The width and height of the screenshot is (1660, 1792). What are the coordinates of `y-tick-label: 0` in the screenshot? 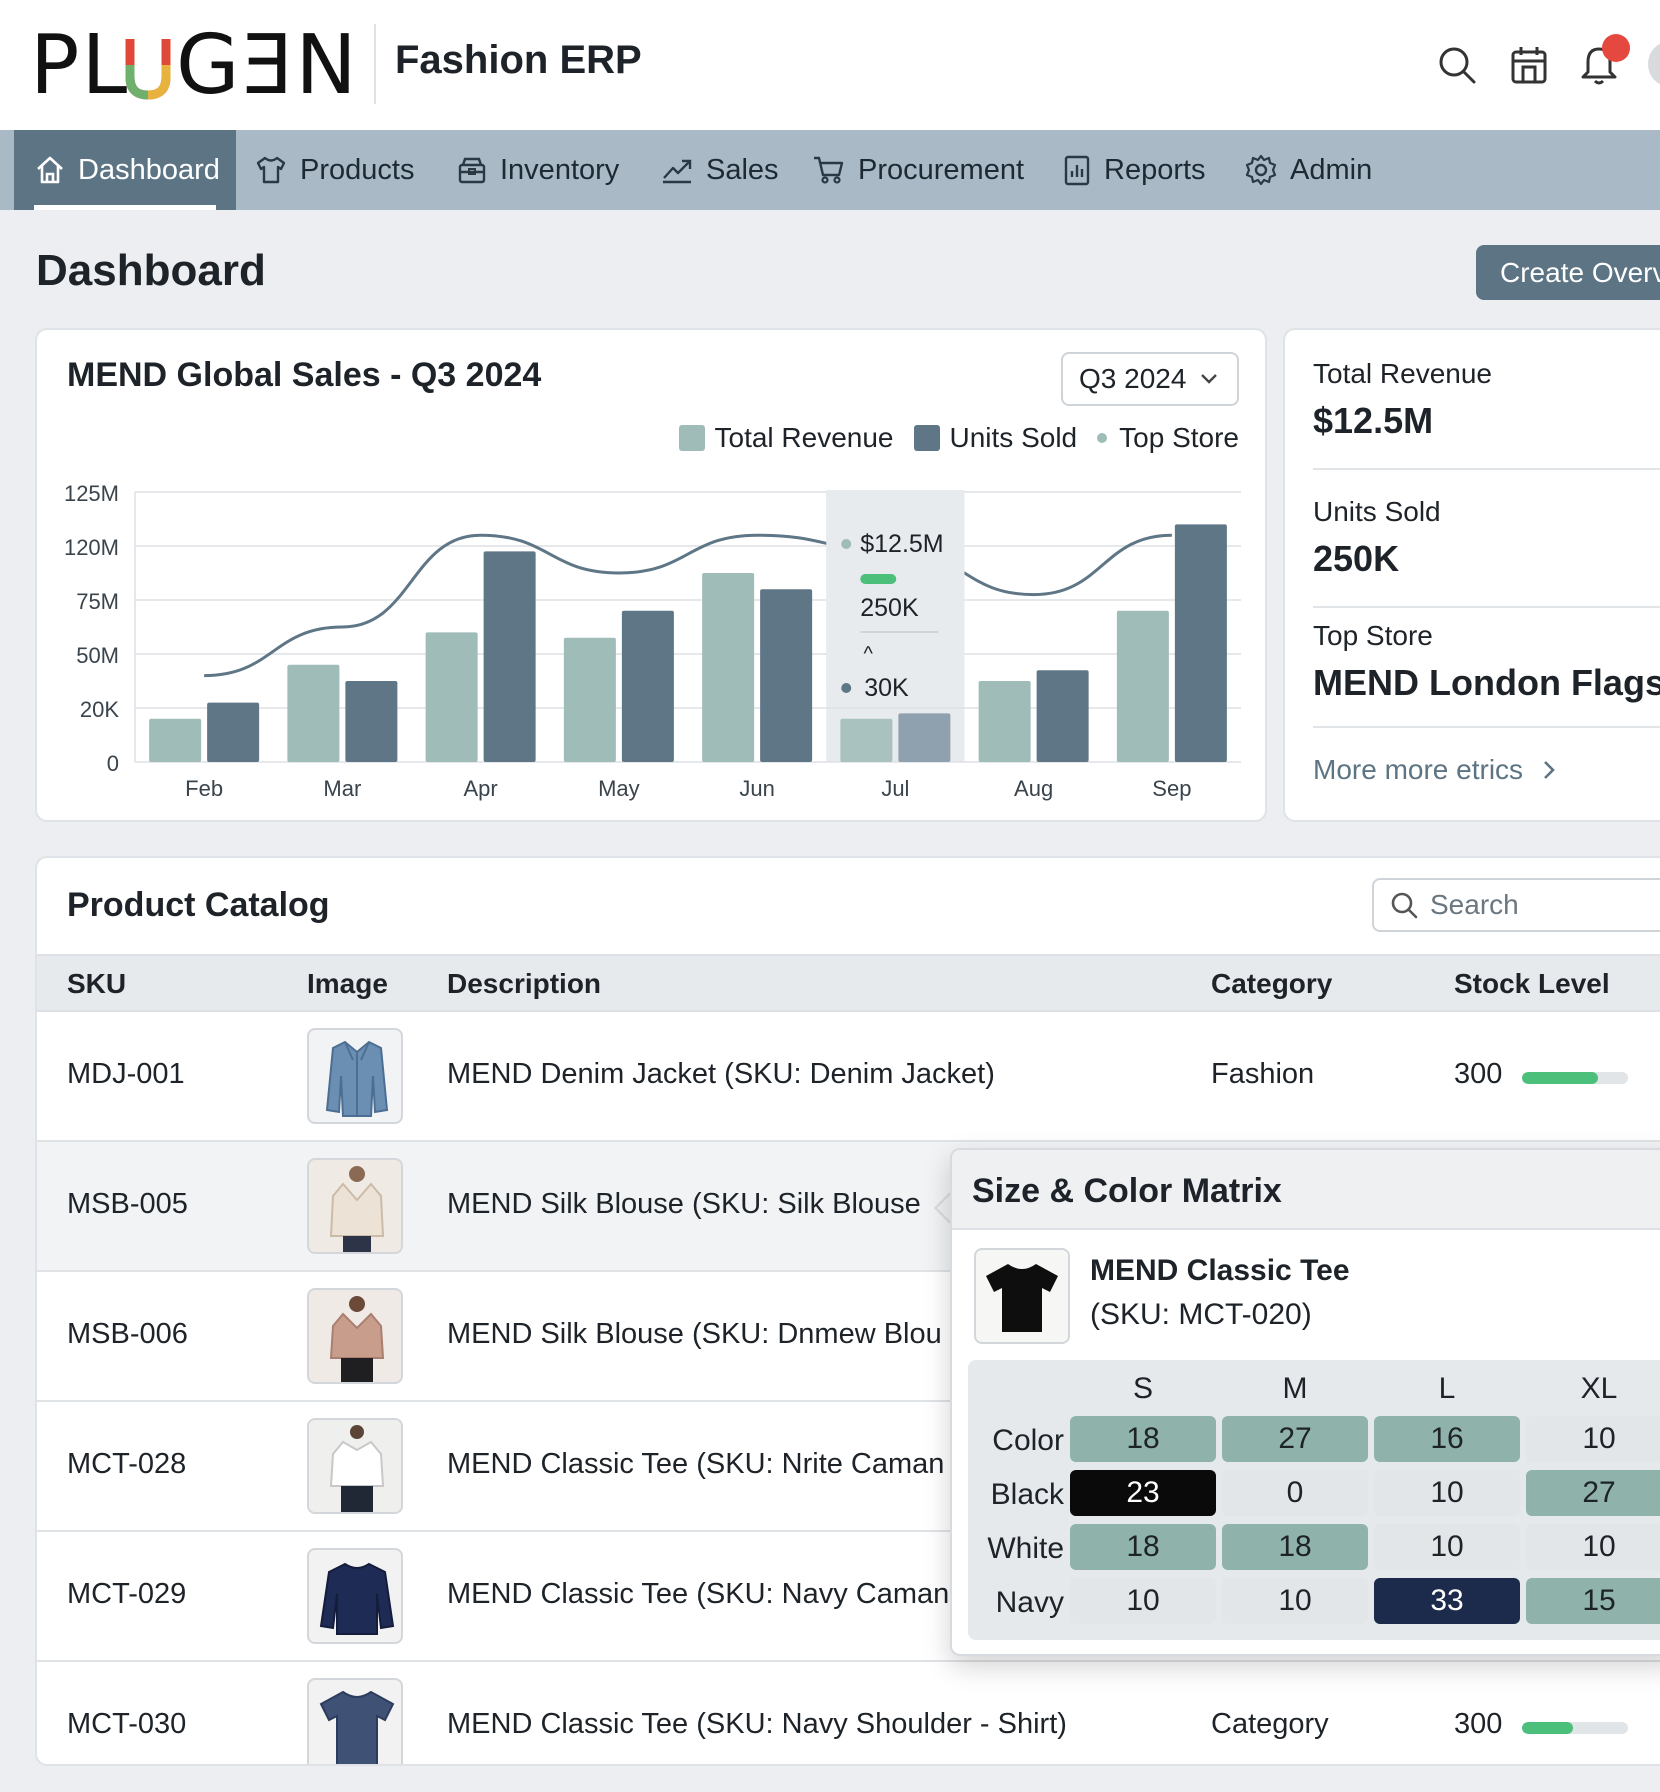 It's located at (113, 763).